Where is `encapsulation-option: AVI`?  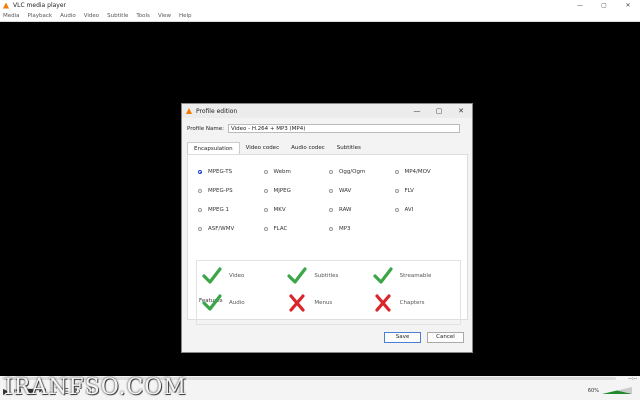 encapsulation-option: AVI is located at coordinates (427, 210).